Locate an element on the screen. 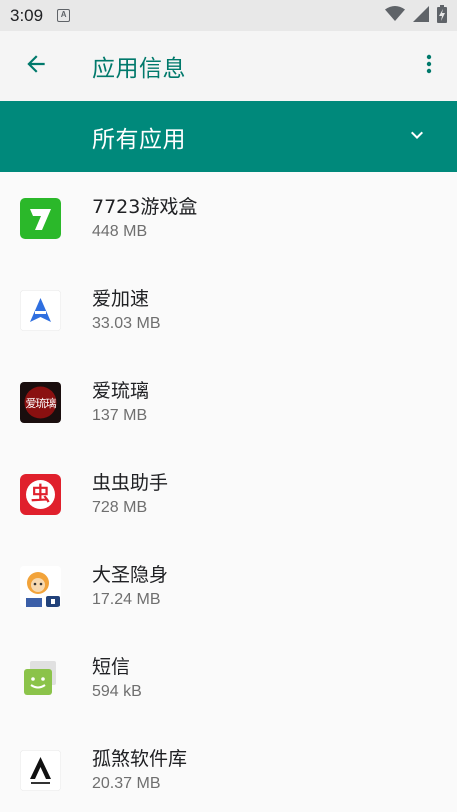 This screenshot has height=812, width=457. filter-chevron is located at coordinates (417, 136).